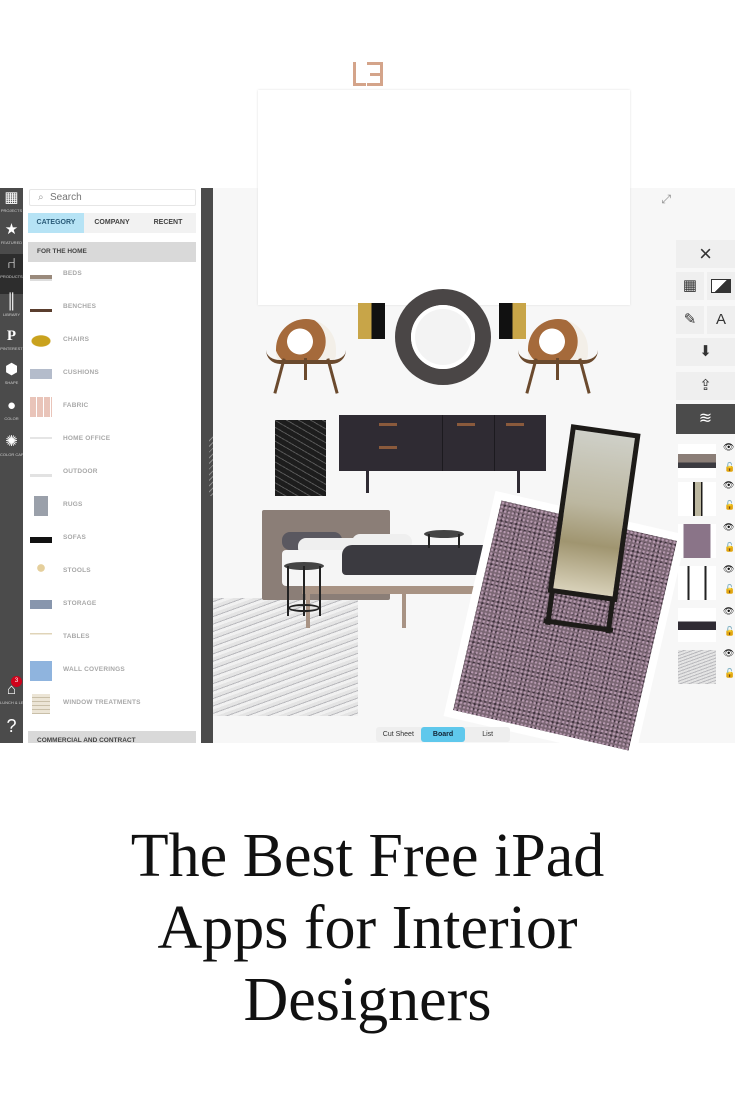 Image resolution: width=735 pixels, height=1102 pixels. What do you see at coordinates (112, 374) in the screenshot?
I see `category-cushions: CUSHIONS` at bounding box center [112, 374].